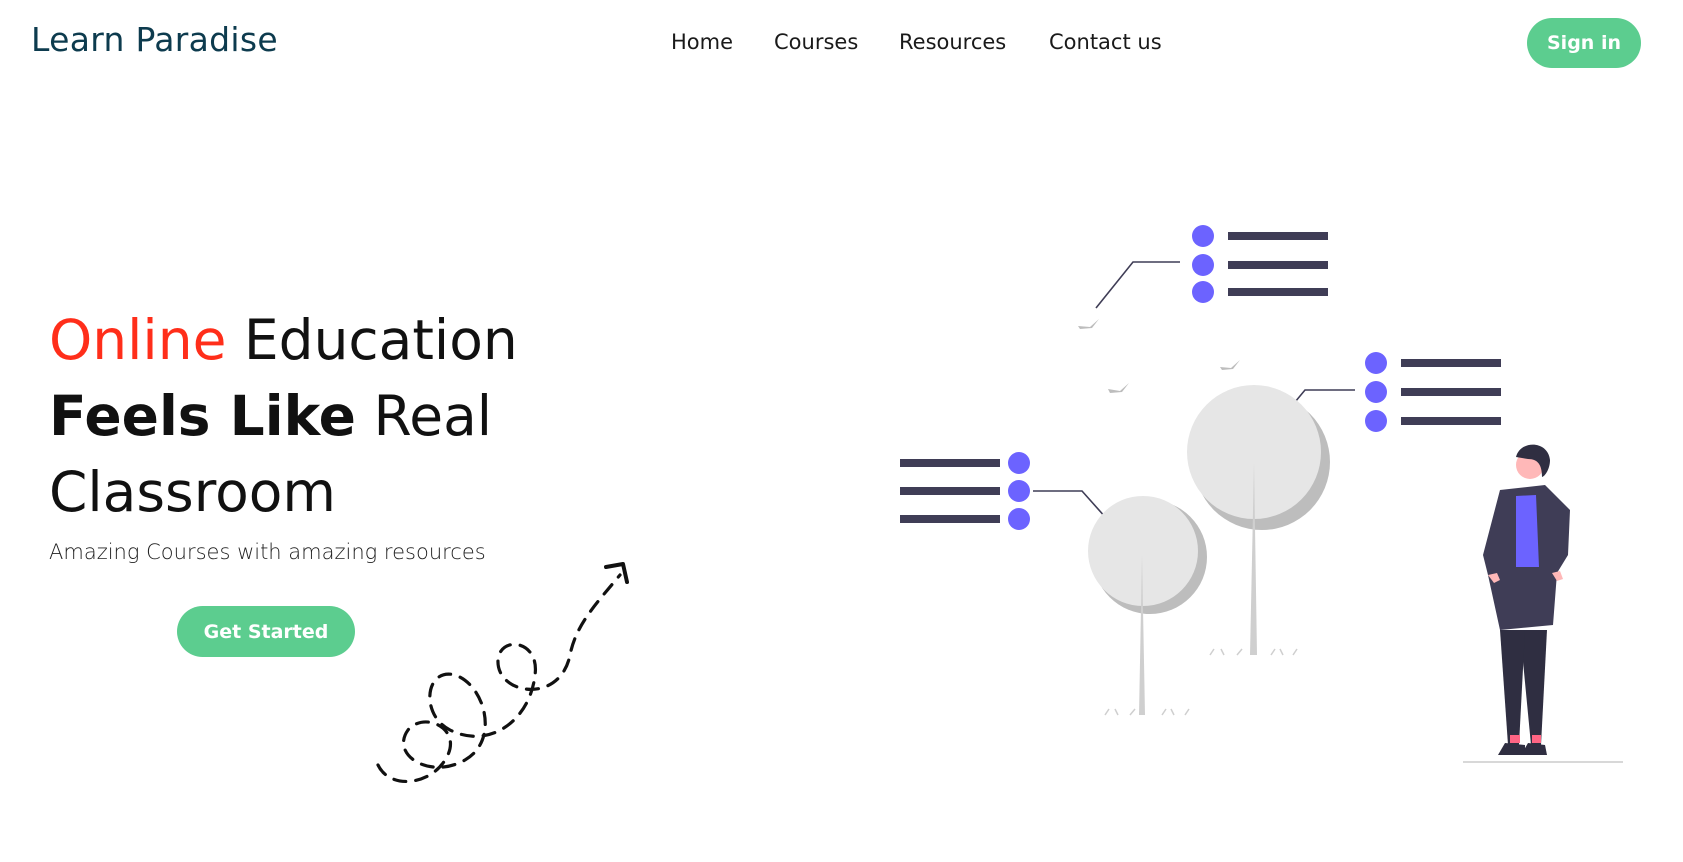 Image resolution: width=1683 pixels, height=862 pixels. Describe the element at coordinates (192, 492) in the screenshot. I see `hero-title-part: Classroom` at that location.